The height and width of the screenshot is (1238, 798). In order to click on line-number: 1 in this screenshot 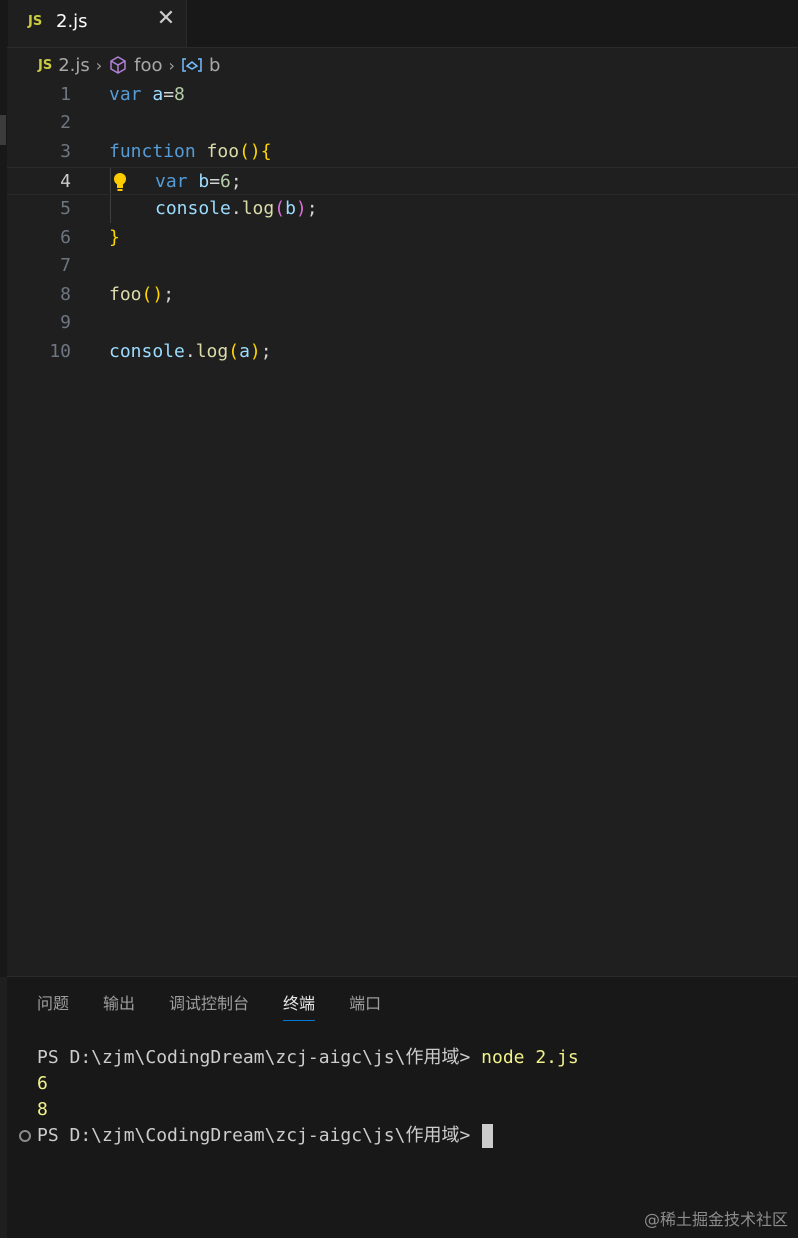, I will do `click(65, 94)`.